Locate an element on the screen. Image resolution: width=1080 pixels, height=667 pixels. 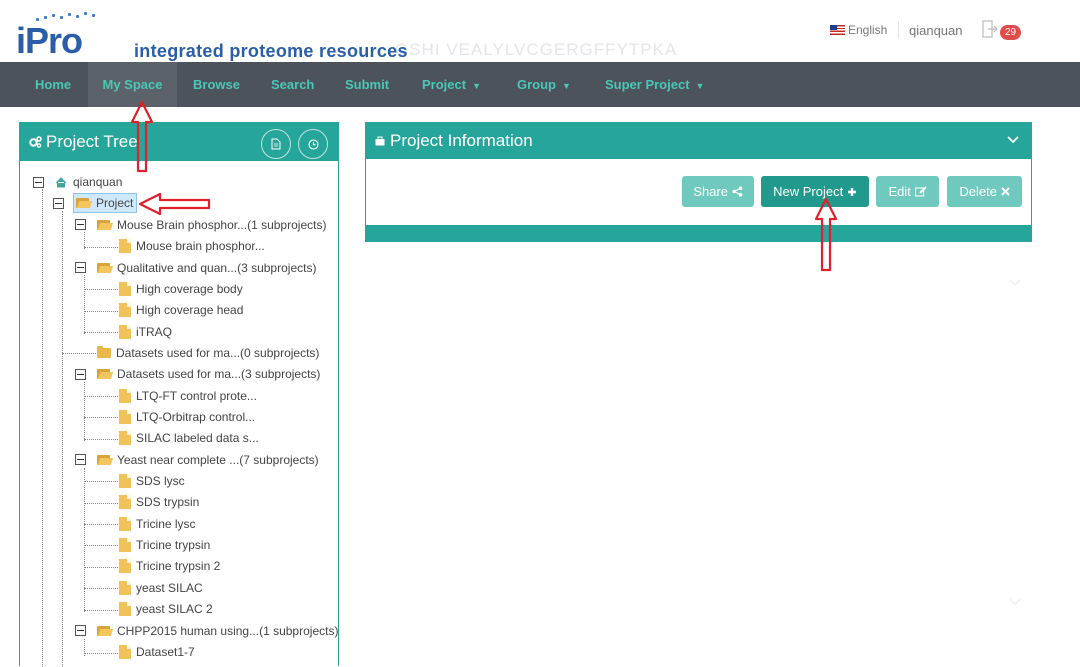
nav-browse: Browse is located at coordinates (216, 84).